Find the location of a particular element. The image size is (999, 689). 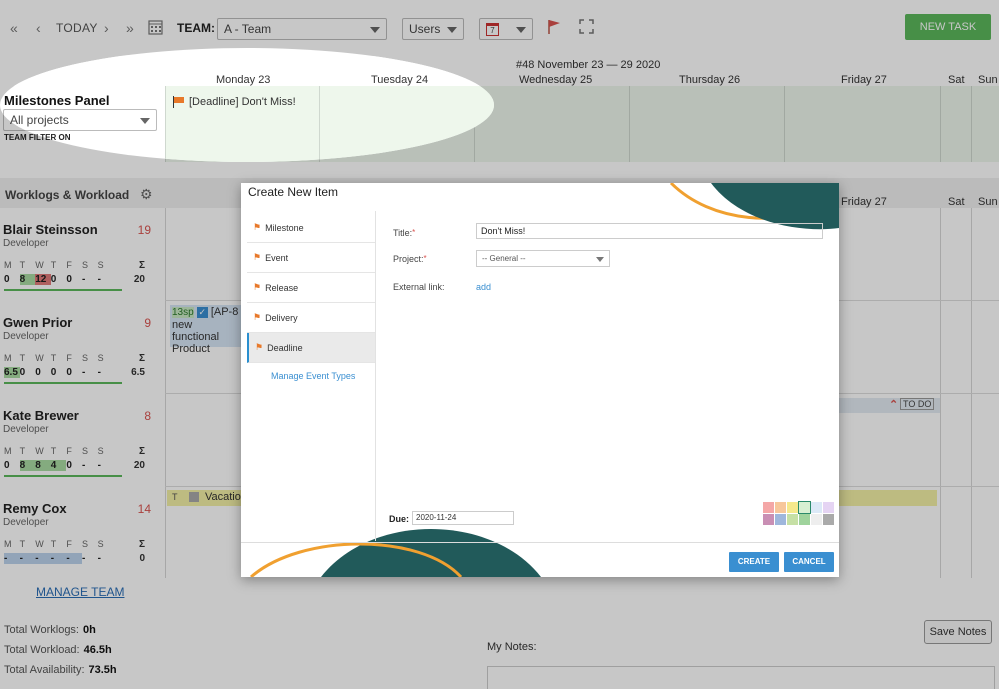

users-select: Users is located at coordinates (433, 29).